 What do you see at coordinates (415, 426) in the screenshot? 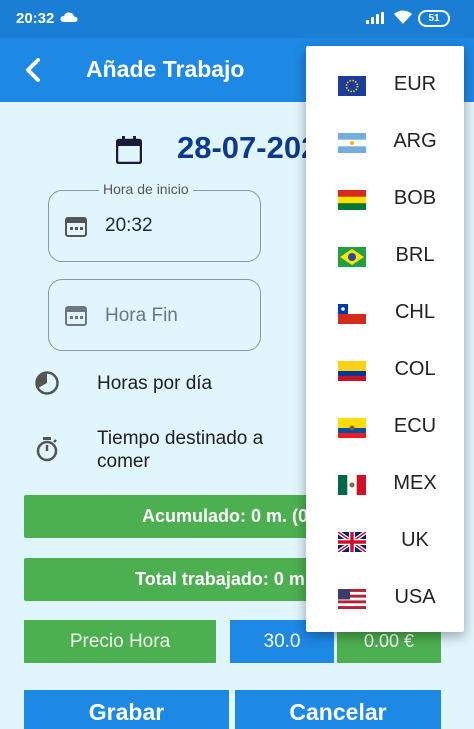
I see `currency-code: ECU` at bounding box center [415, 426].